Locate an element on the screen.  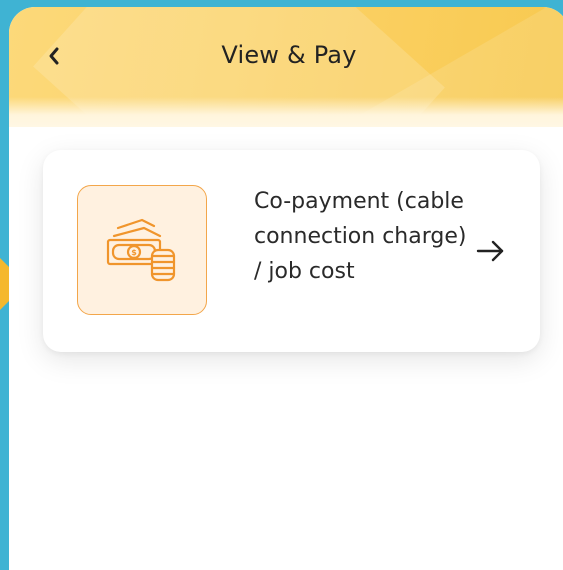
page-title: View & Pay is located at coordinates (289, 55).